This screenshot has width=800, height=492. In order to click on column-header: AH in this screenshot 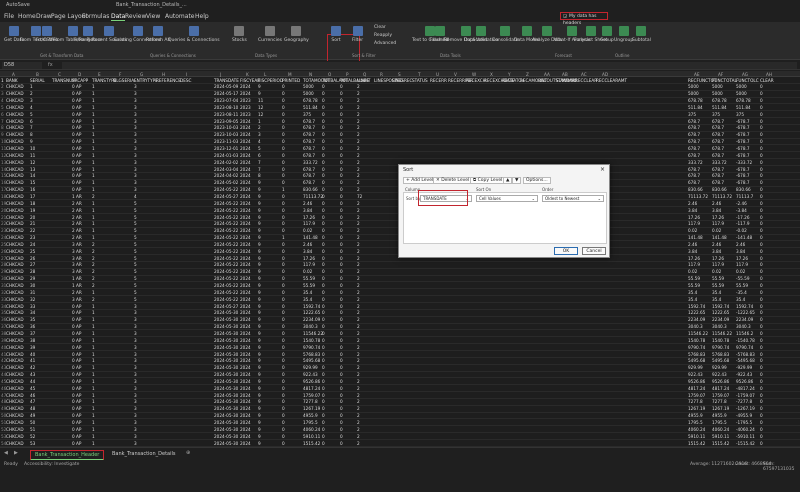, I will do `click(769, 74)`.